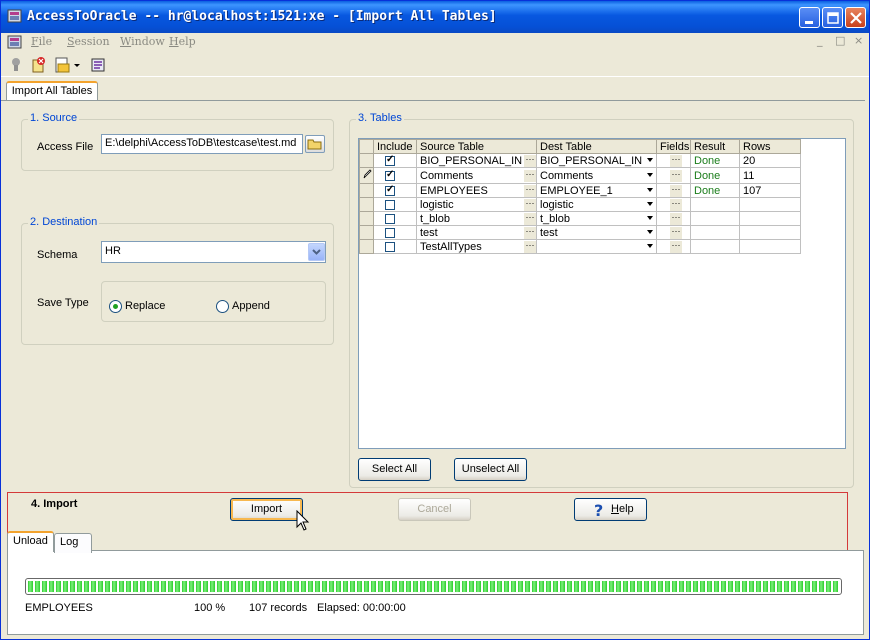 This screenshot has height=640, width=870. What do you see at coordinates (115, 306) in the screenshot?
I see `replace-radio` at bounding box center [115, 306].